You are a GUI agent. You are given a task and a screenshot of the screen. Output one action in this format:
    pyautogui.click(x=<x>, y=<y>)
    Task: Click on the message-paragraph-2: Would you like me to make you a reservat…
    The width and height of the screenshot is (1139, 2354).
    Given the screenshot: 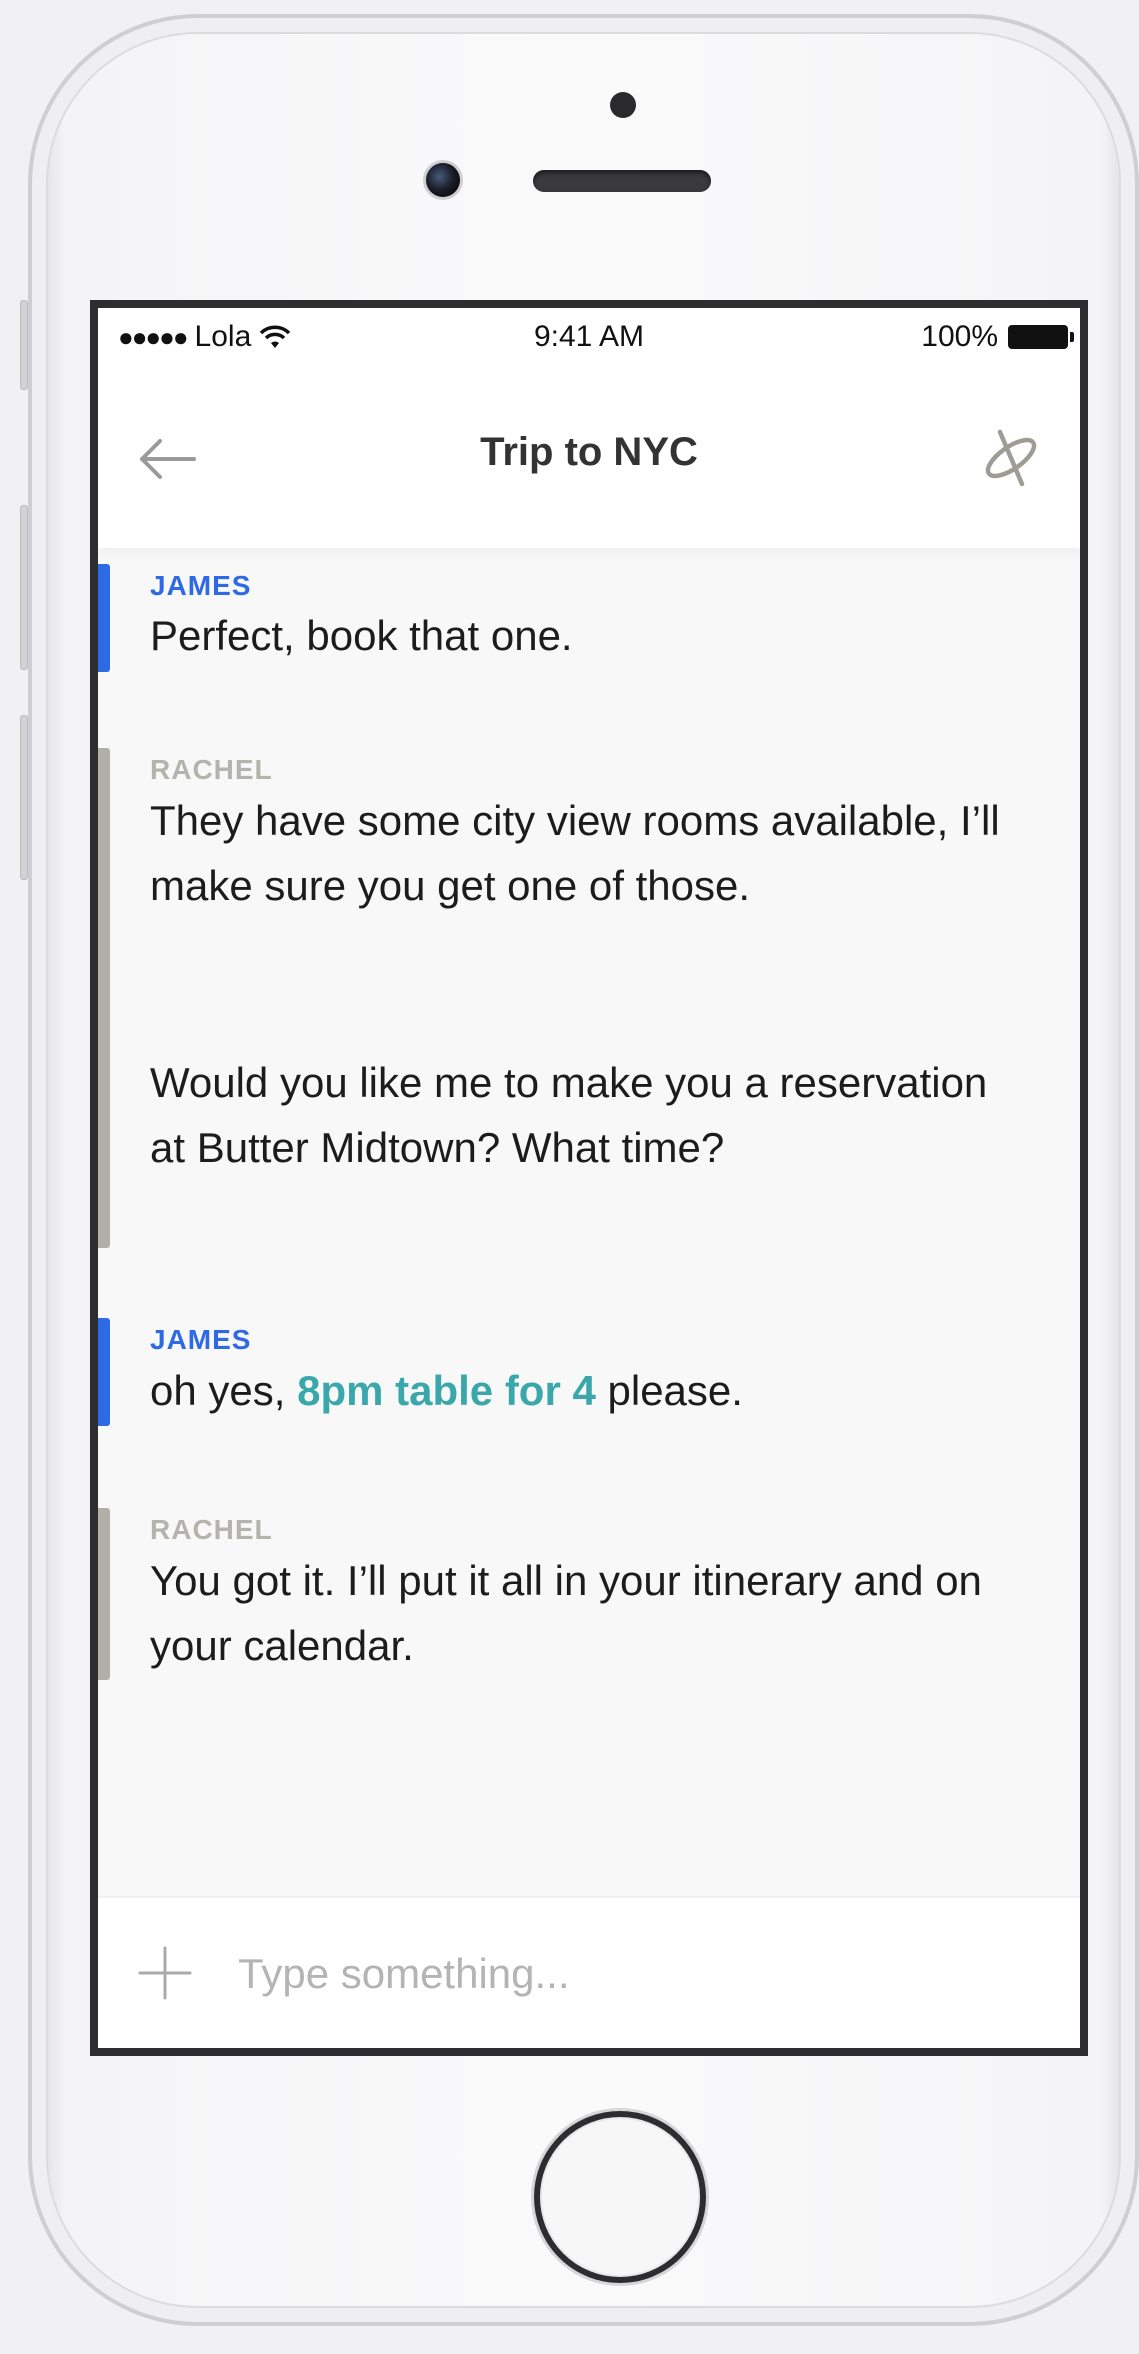 What is the action you would take?
    pyautogui.click(x=569, y=1115)
    